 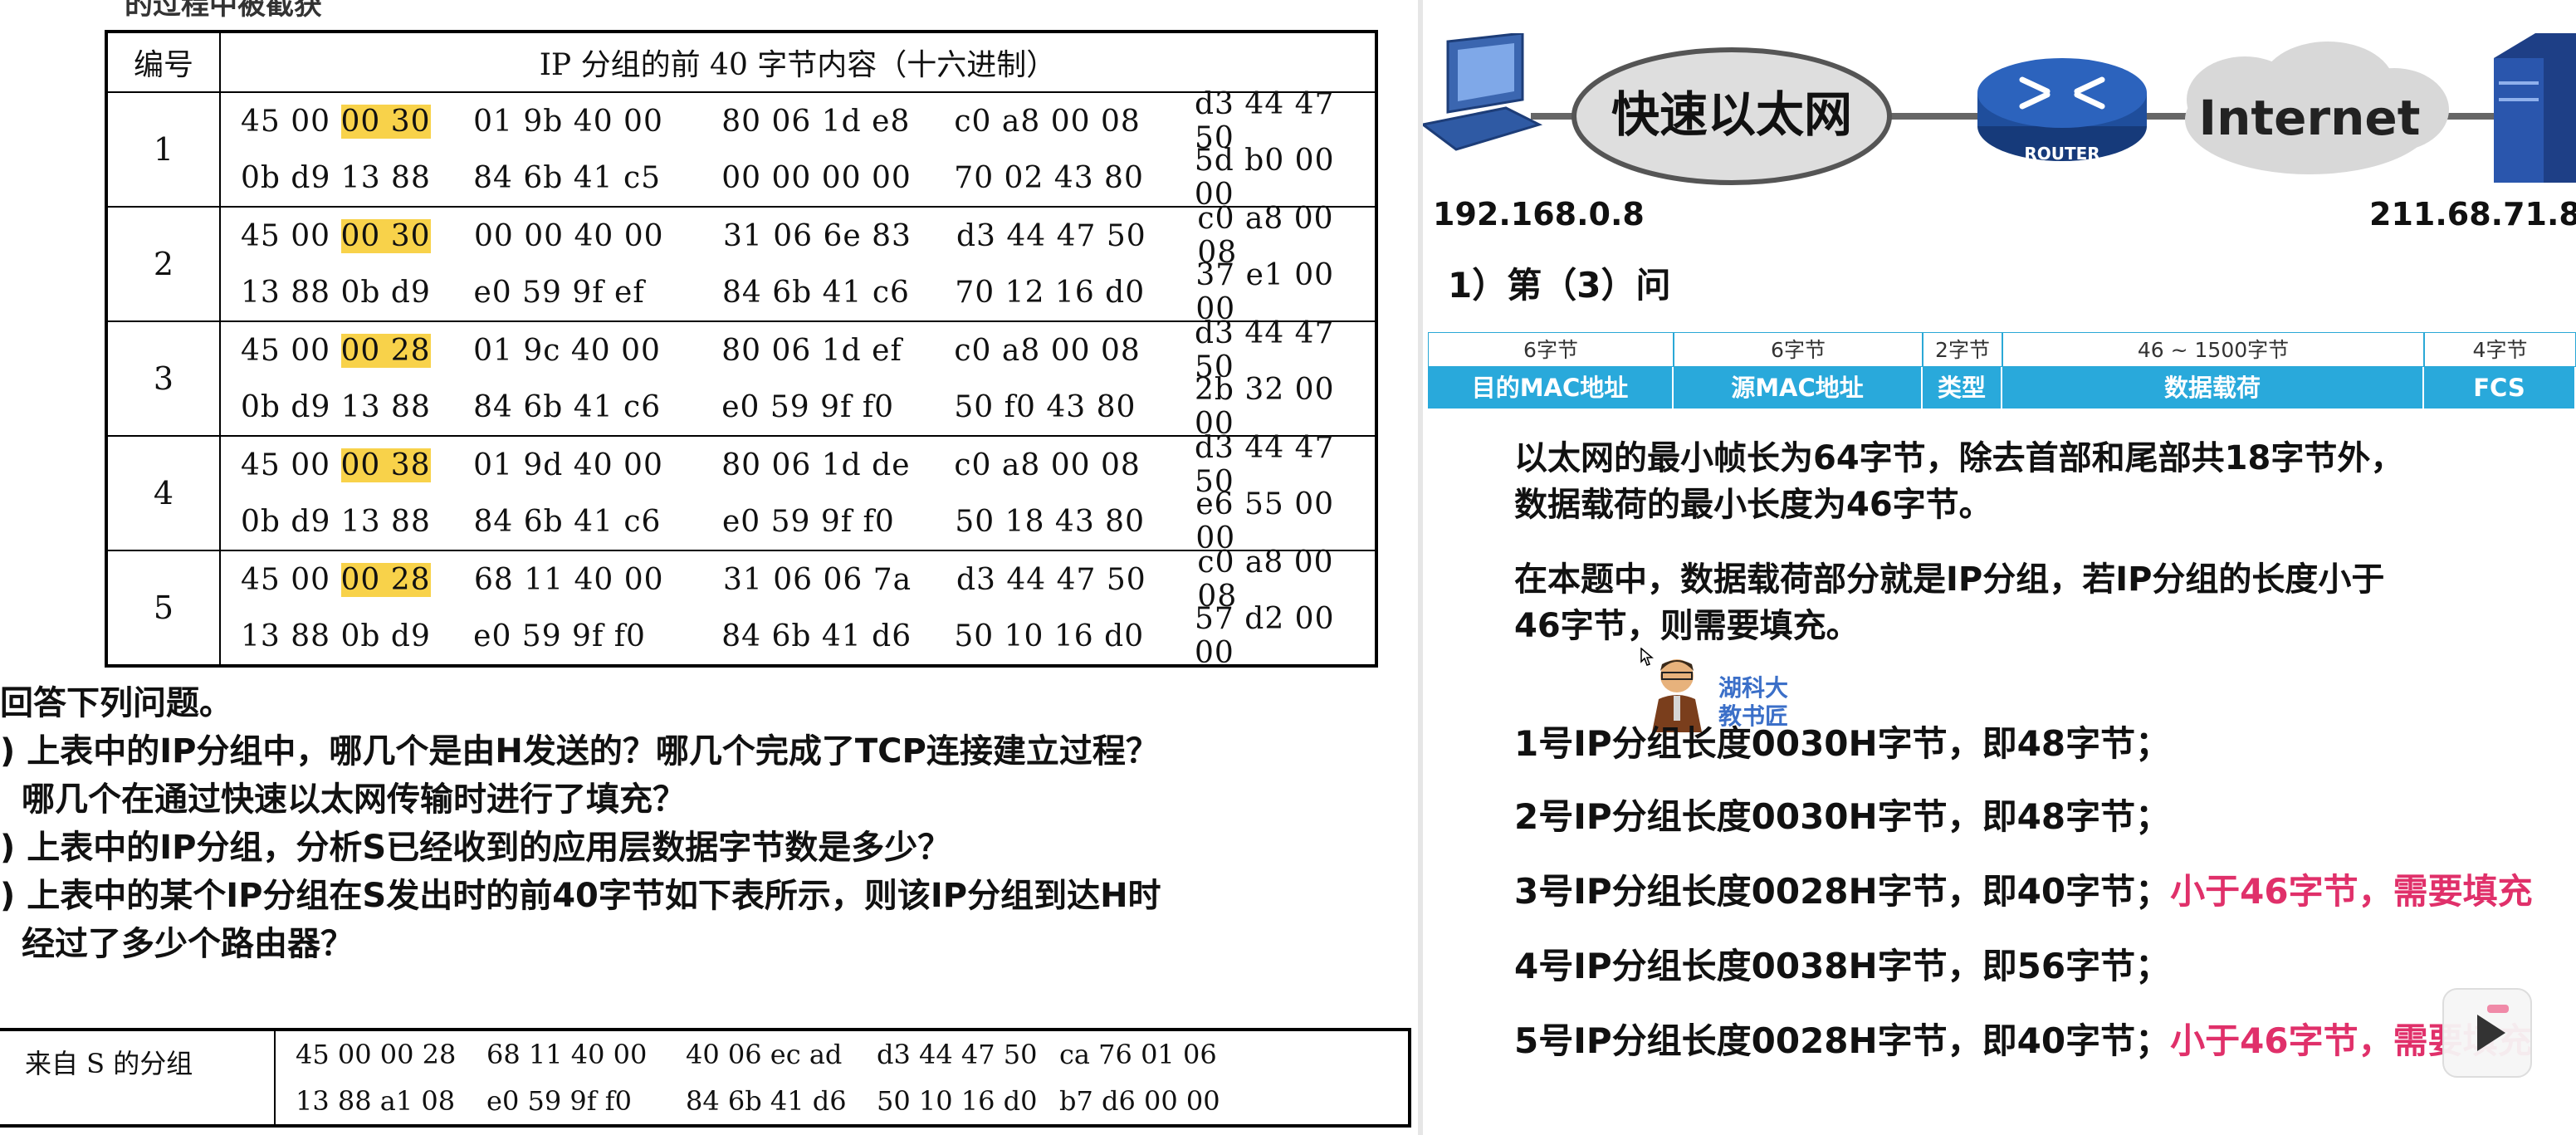 I want to click on length-field-highlight: 00 38, so click(x=385, y=465).